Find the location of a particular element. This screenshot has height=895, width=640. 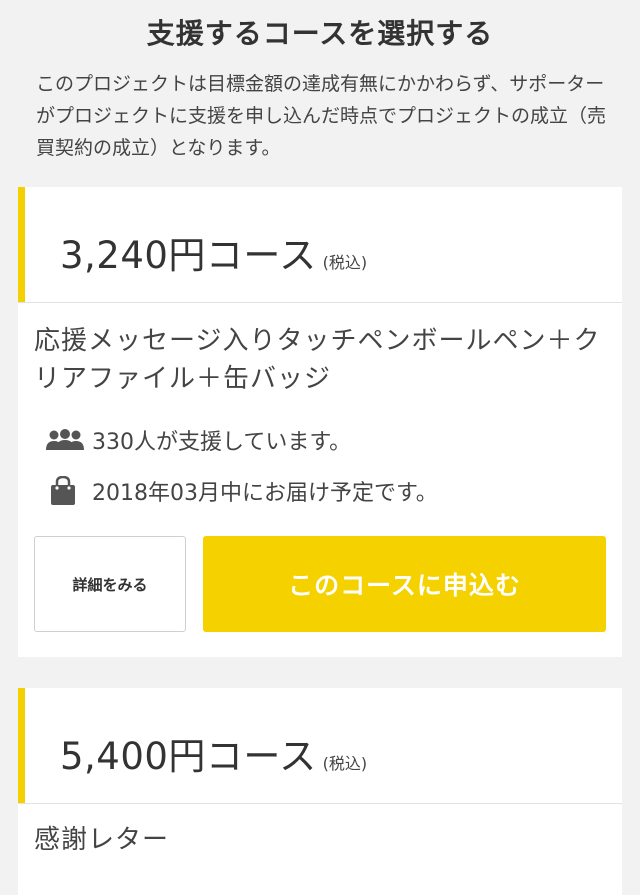

apply-course-button: このコースに申込む is located at coordinates (404, 584).